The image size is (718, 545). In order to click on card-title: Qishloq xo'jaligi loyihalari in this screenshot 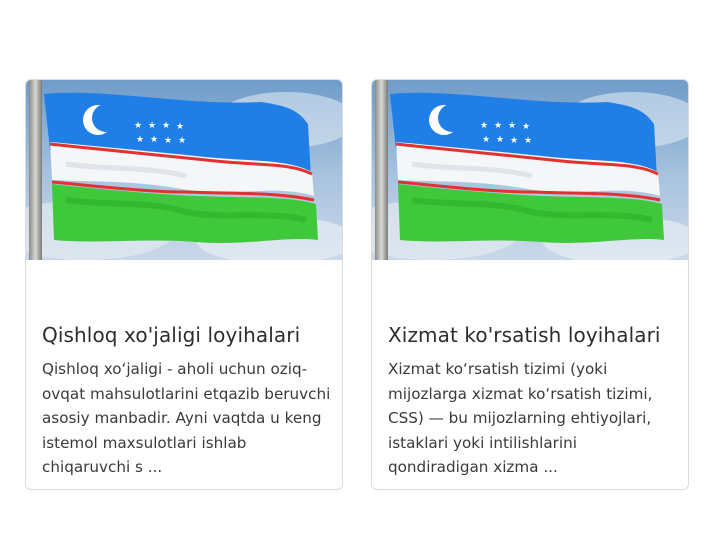, I will do `click(187, 335)`.